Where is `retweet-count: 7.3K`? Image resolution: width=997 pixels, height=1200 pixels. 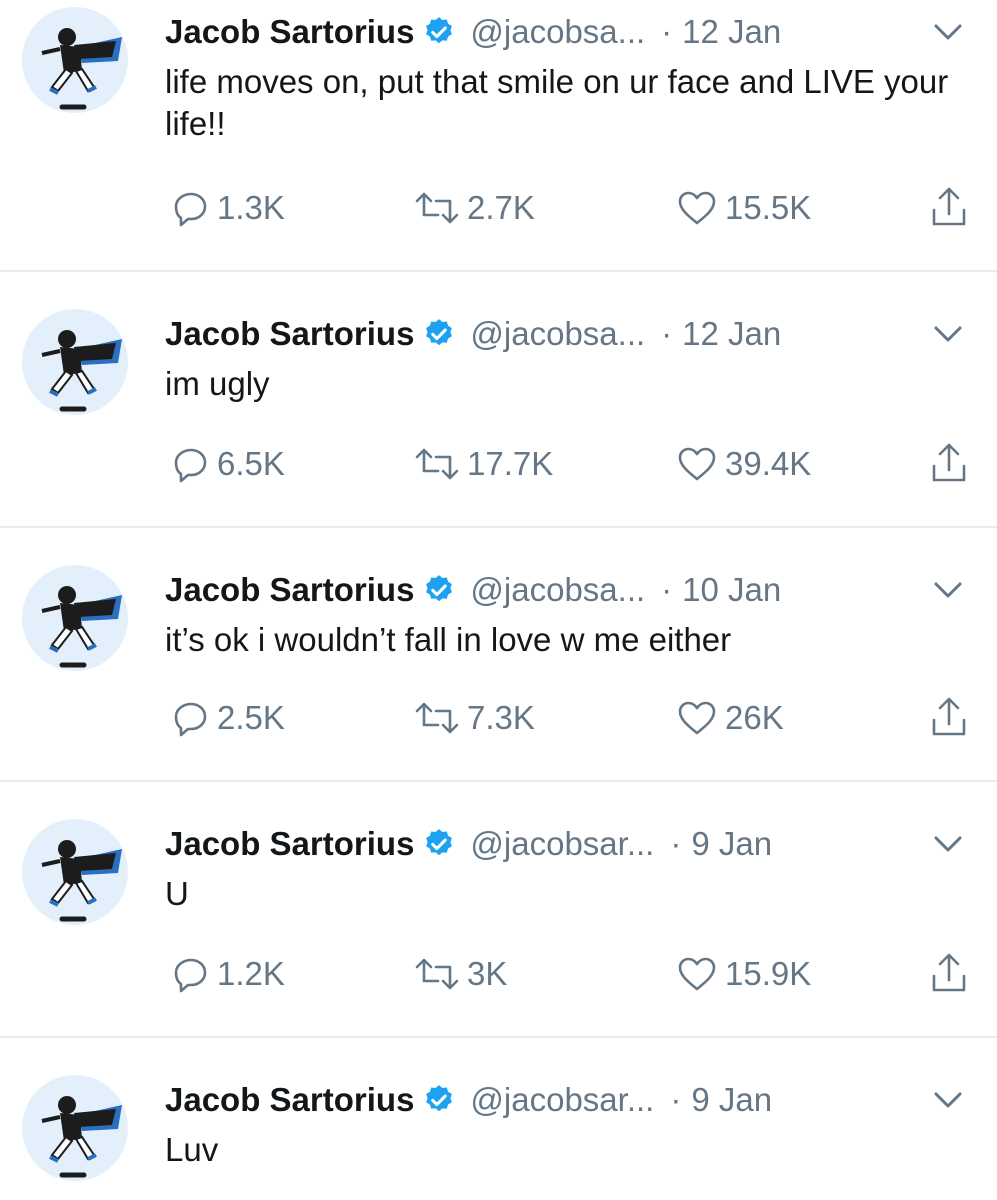
retweet-count: 7.3K is located at coordinates (501, 717).